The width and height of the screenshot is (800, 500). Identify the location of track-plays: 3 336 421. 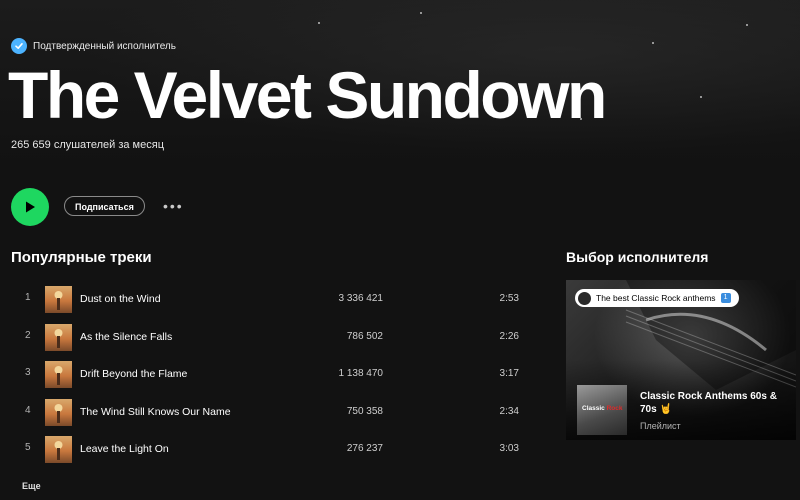
(361, 298).